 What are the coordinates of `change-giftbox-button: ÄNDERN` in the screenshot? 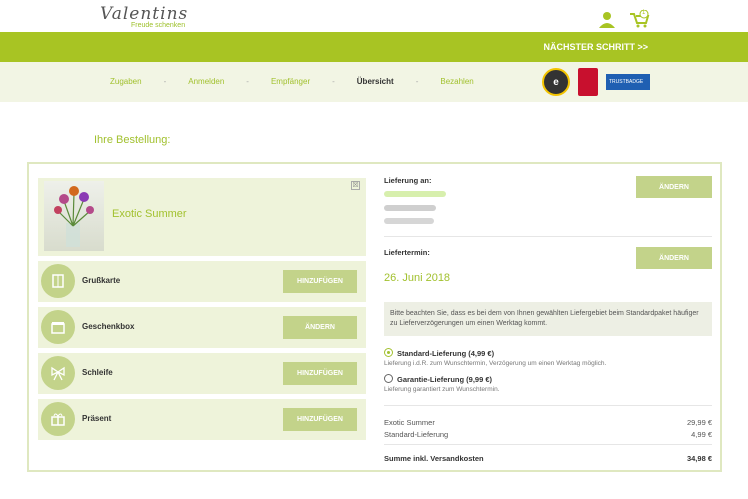 It's located at (320, 327).